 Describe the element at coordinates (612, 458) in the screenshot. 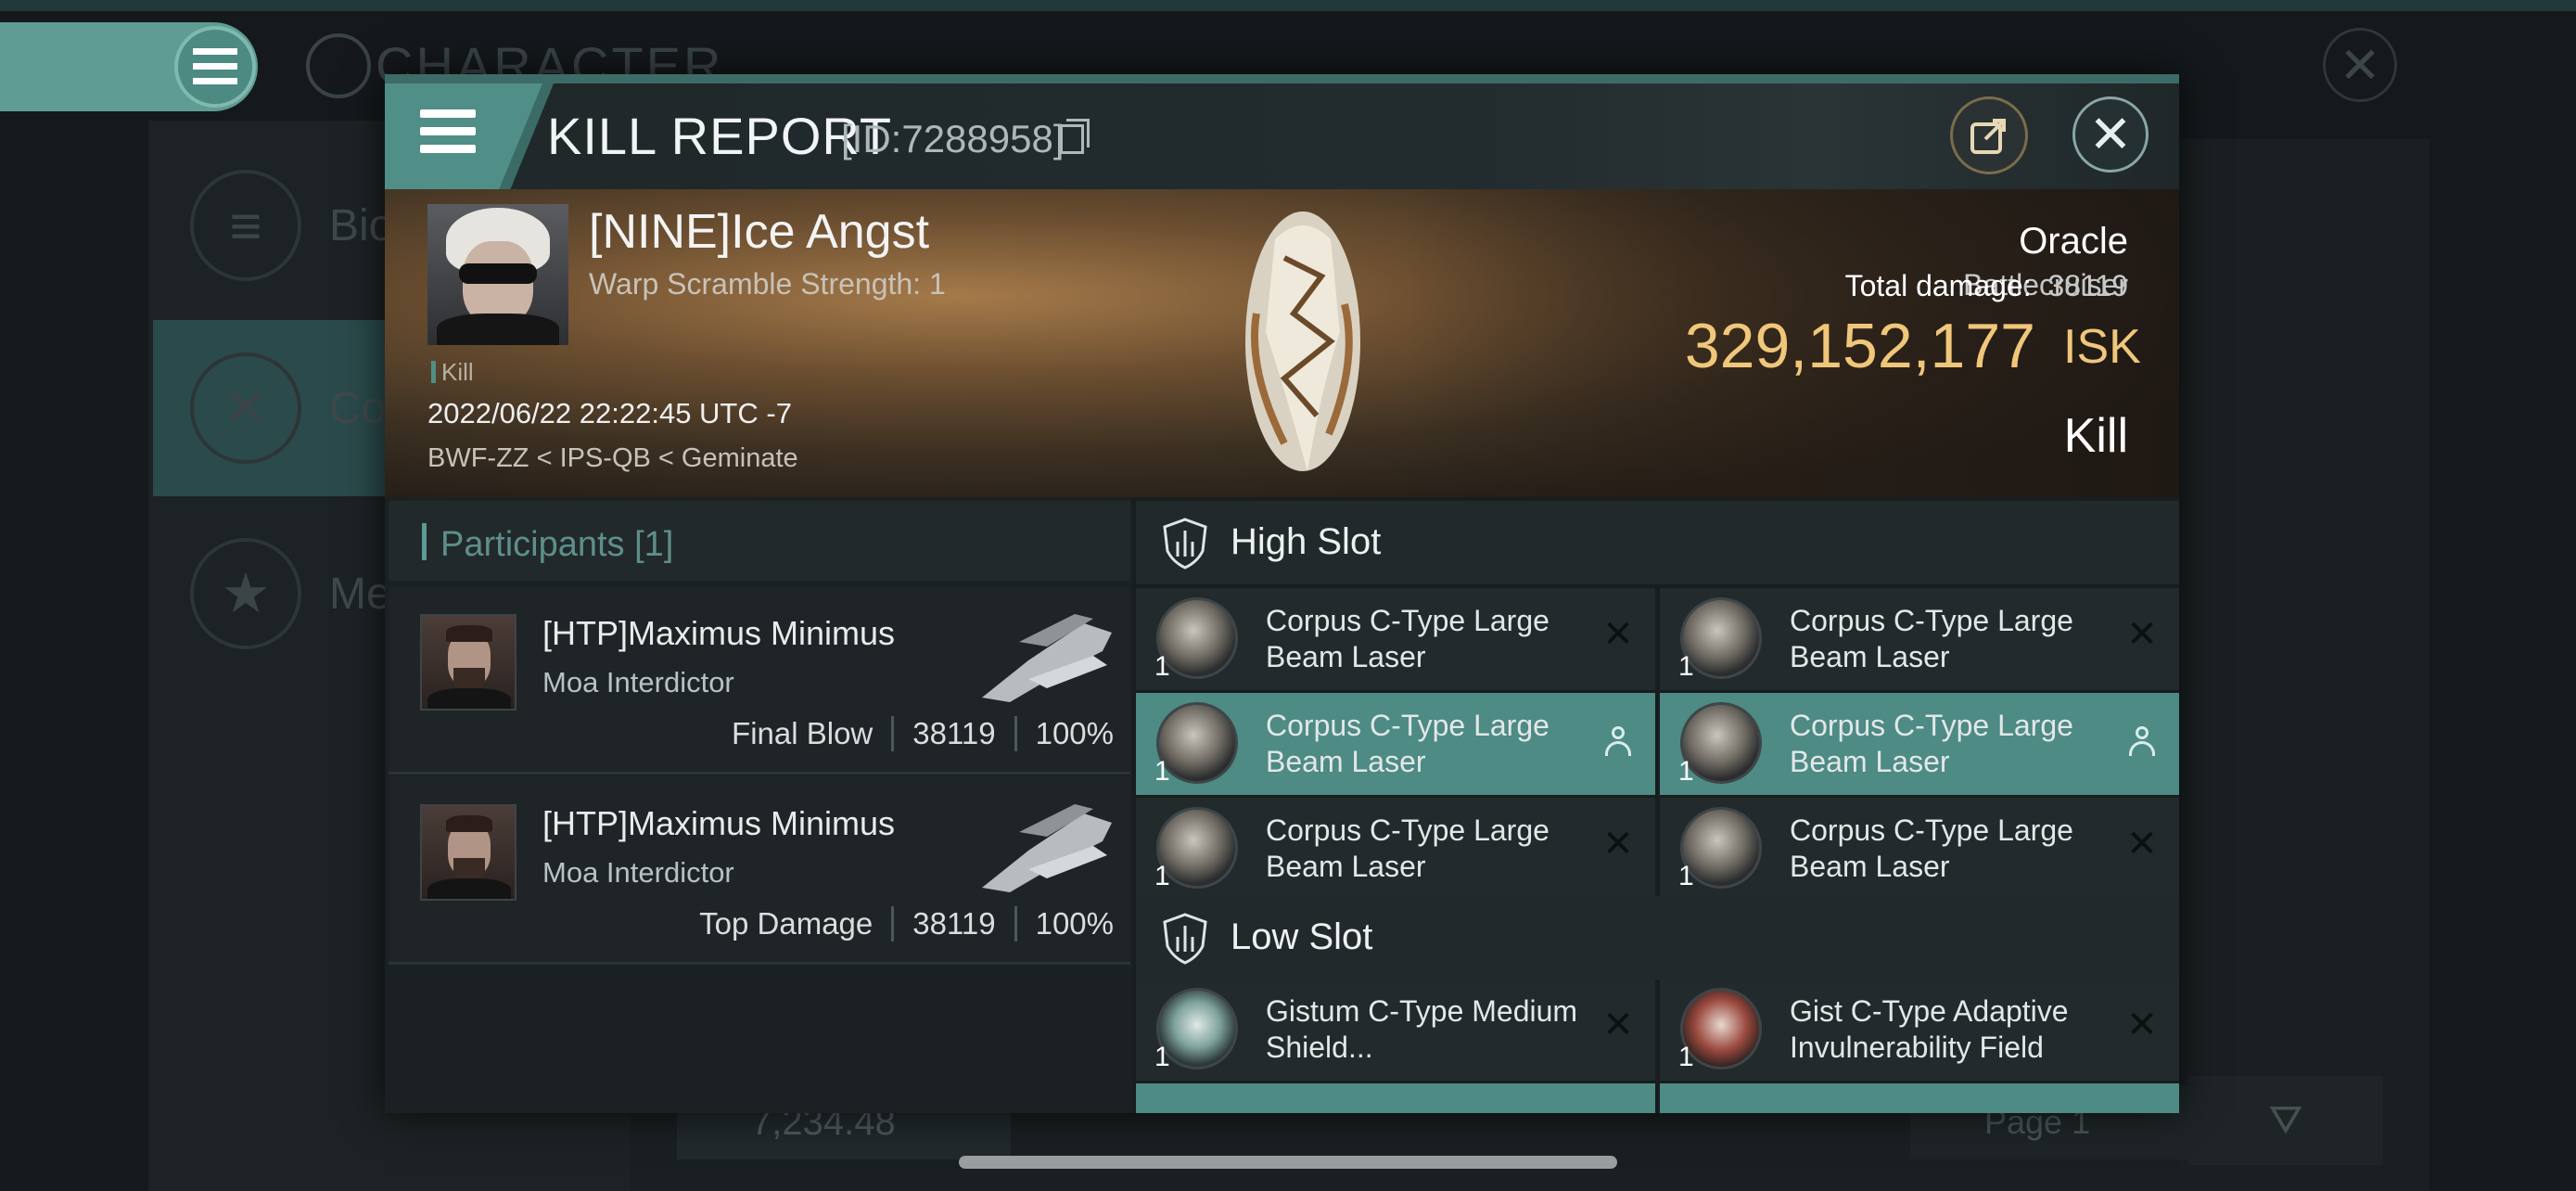

I see `kill-location: BWF-ZZ < IPS-QB < Geminate` at that location.